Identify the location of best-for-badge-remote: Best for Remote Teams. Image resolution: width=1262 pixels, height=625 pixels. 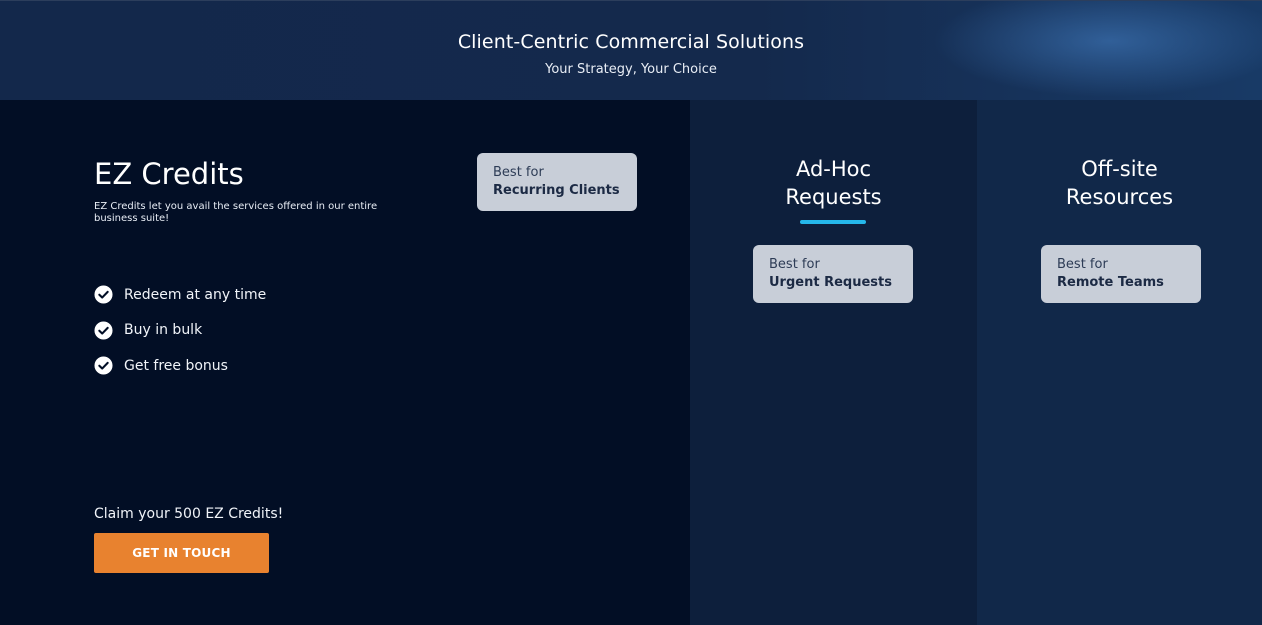
(1121, 274).